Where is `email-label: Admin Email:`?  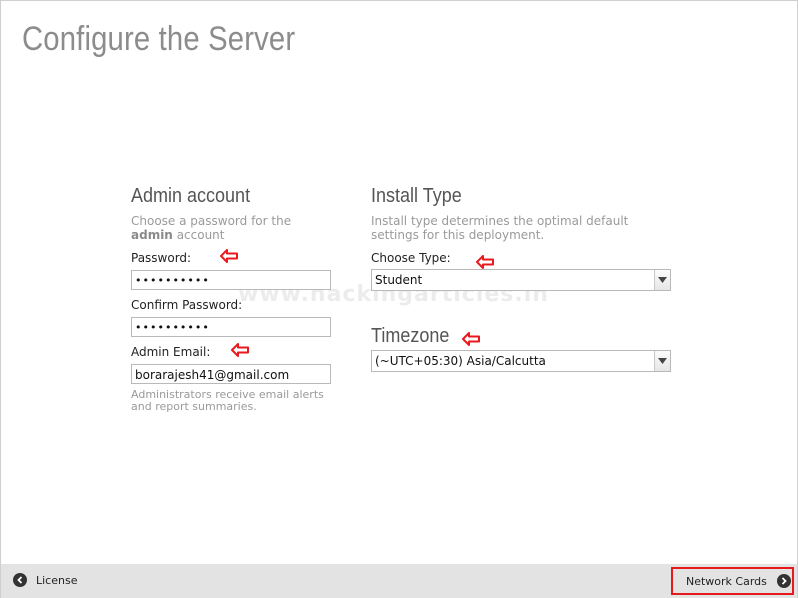
email-label: Admin Email: is located at coordinates (171, 352).